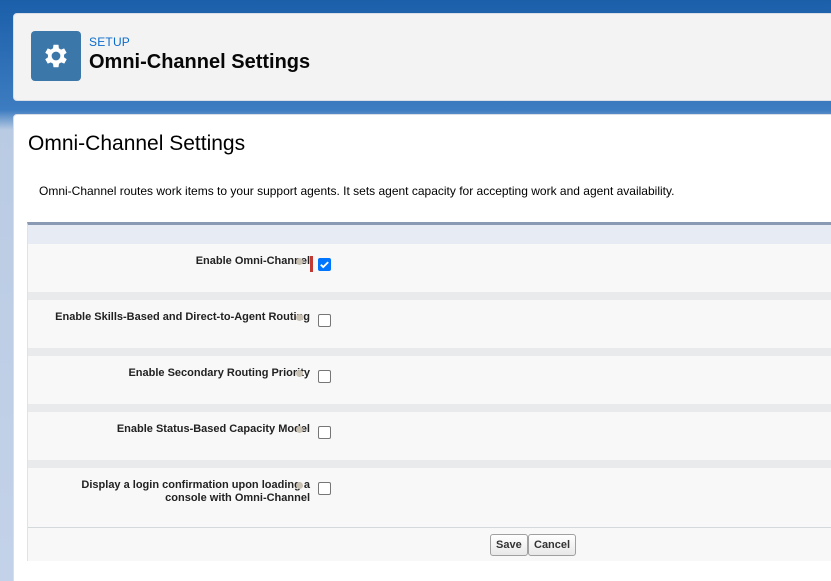  What do you see at coordinates (429, 268) in the screenshot?
I see `setting-row-enable-omni-channel: Enable Omni-Channel` at bounding box center [429, 268].